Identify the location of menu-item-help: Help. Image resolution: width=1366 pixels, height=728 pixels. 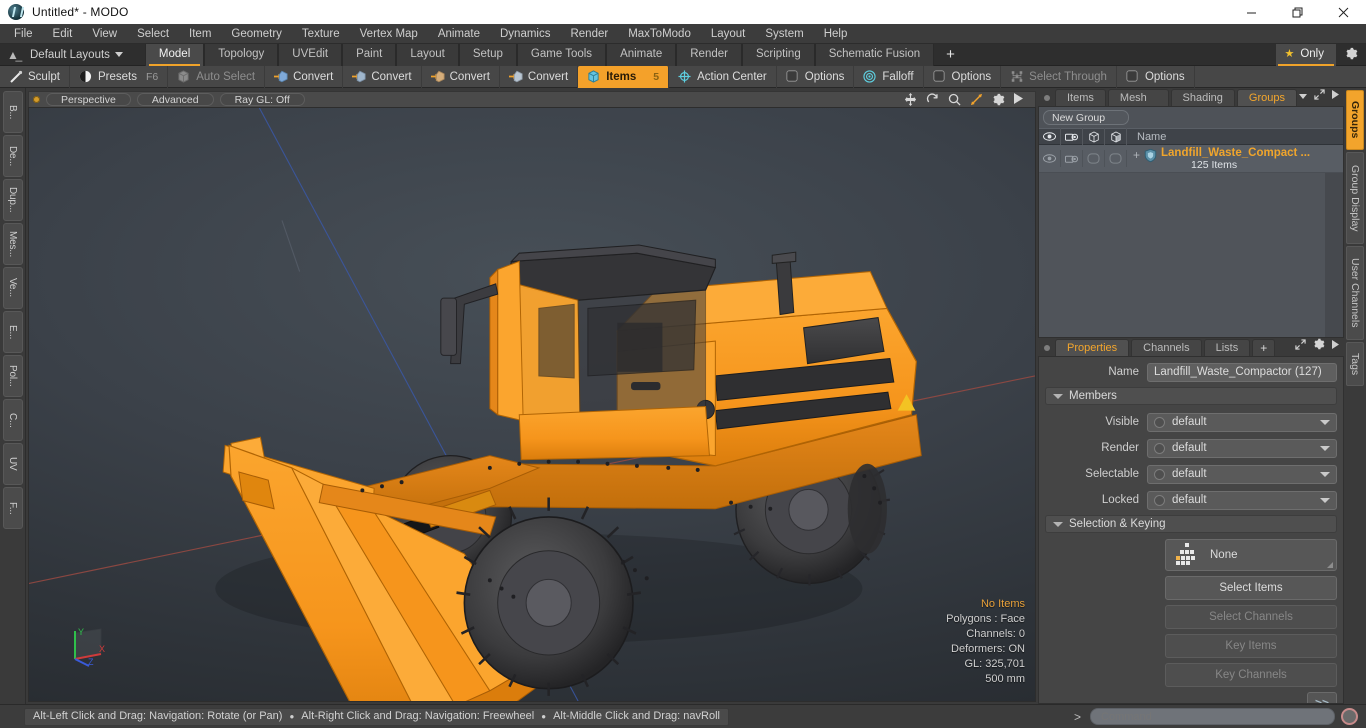
(836, 34).